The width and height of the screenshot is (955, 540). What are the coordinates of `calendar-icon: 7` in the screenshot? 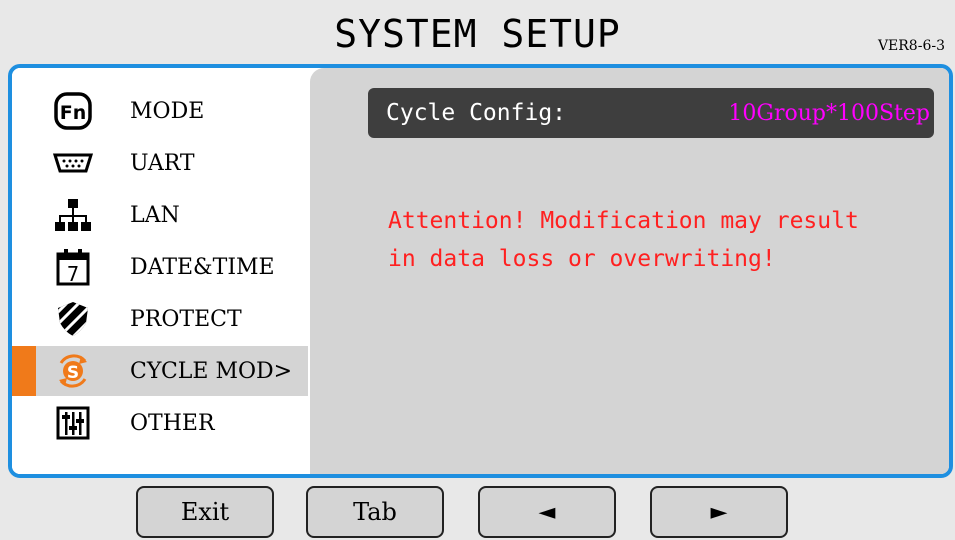 It's located at (73, 267).